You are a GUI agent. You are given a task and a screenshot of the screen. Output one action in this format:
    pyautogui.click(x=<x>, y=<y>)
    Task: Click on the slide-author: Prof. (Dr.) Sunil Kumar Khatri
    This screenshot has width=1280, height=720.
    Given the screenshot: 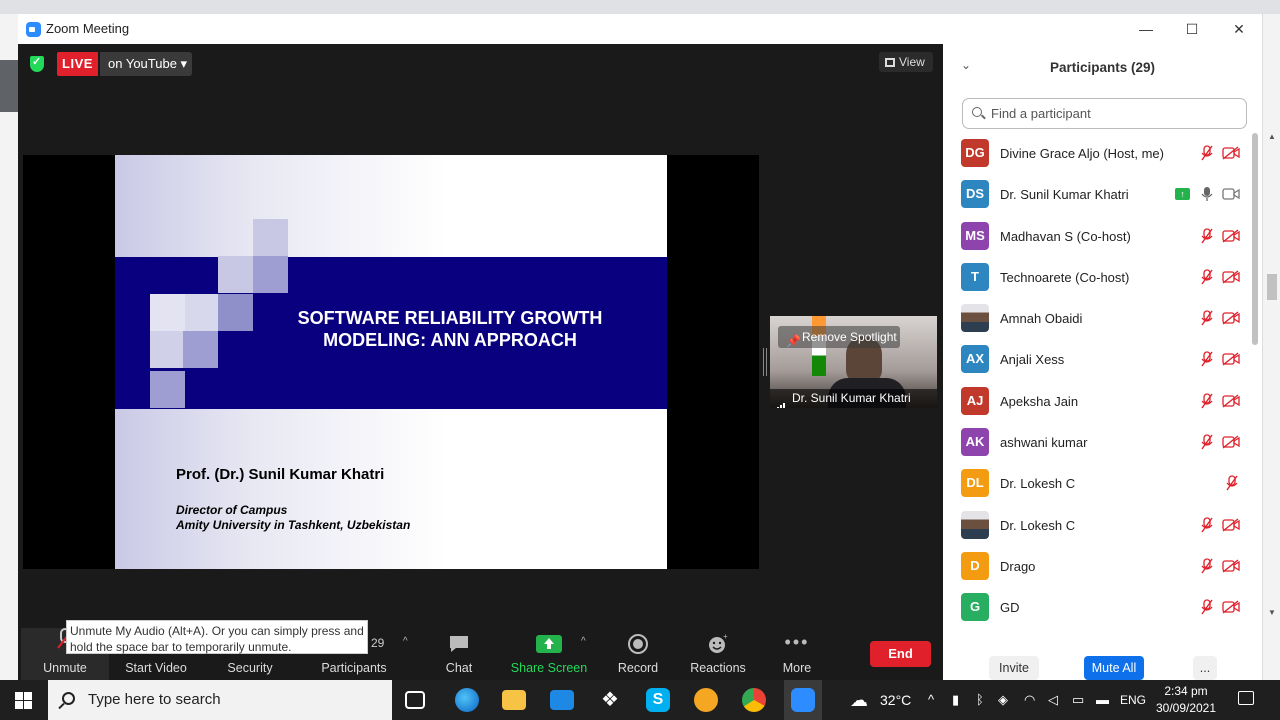 What is the action you would take?
    pyautogui.click(x=280, y=474)
    